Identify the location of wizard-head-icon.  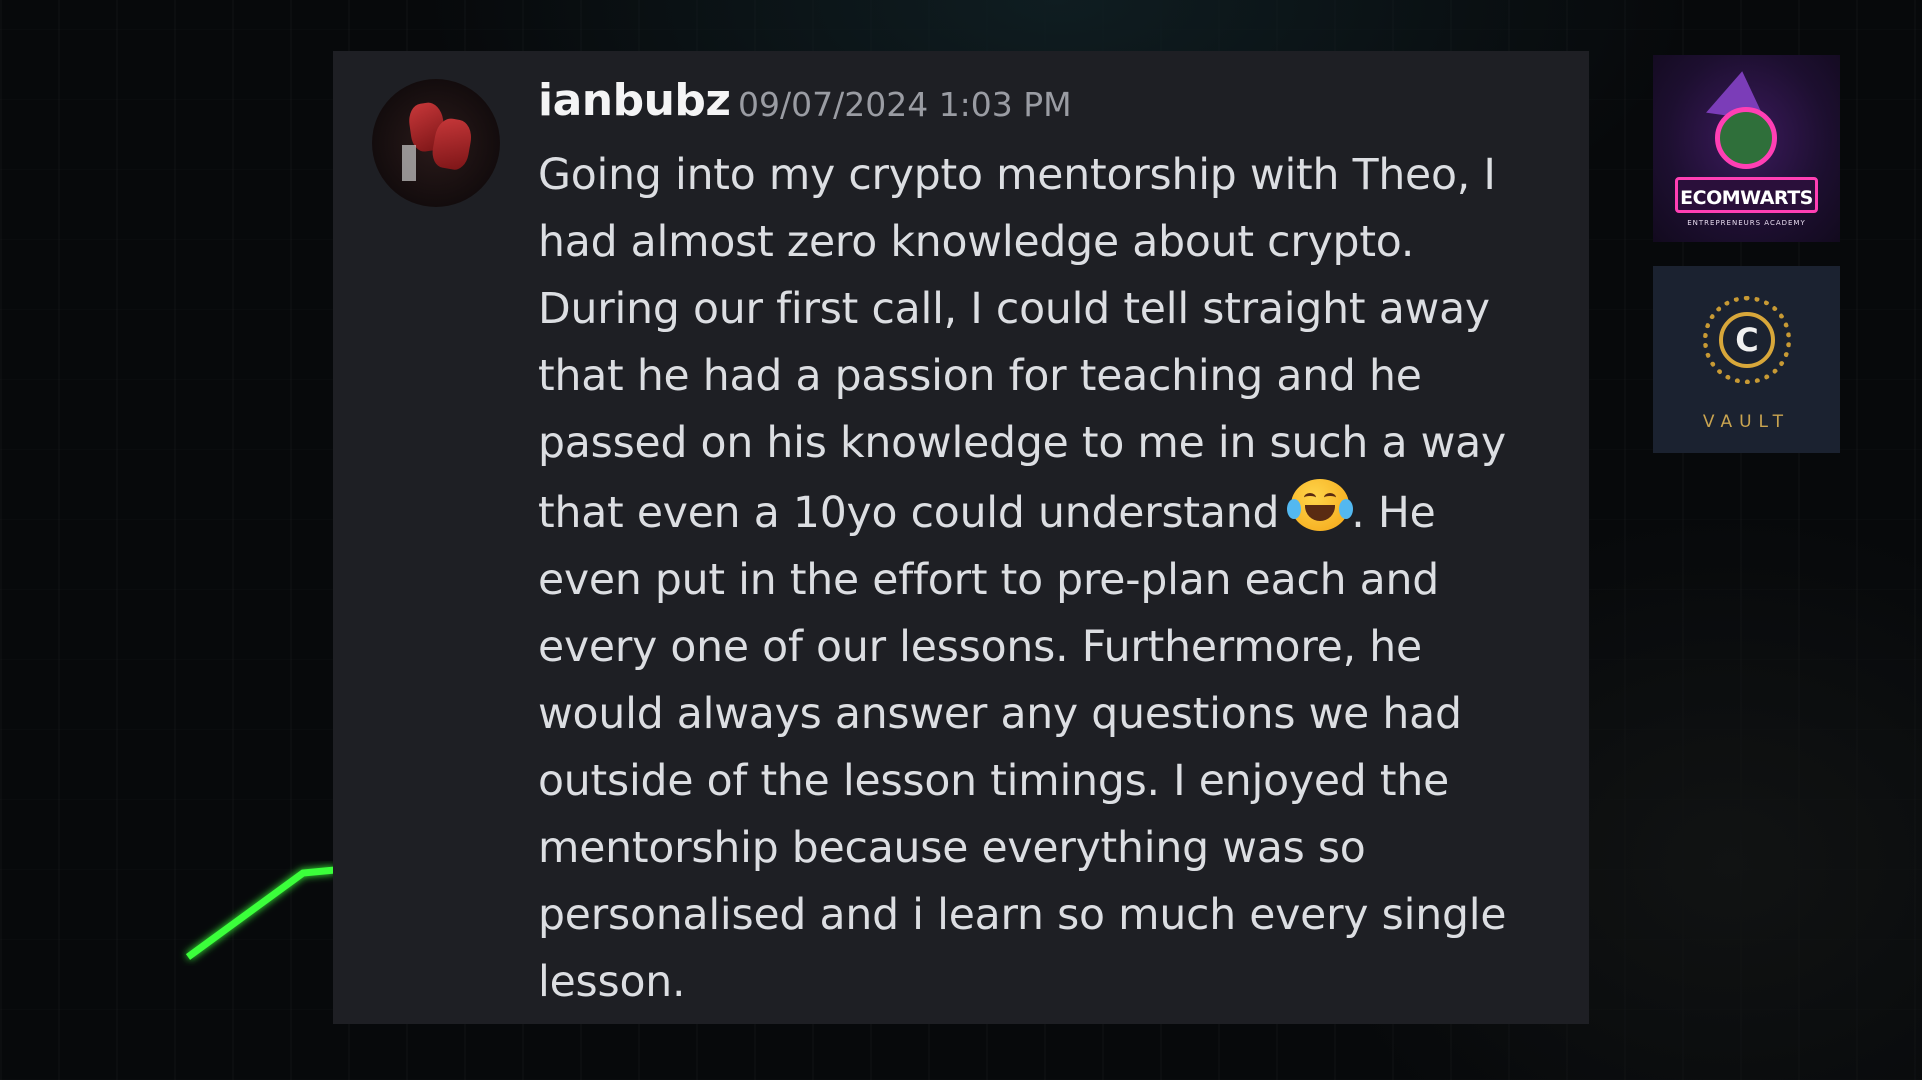
(1746, 138).